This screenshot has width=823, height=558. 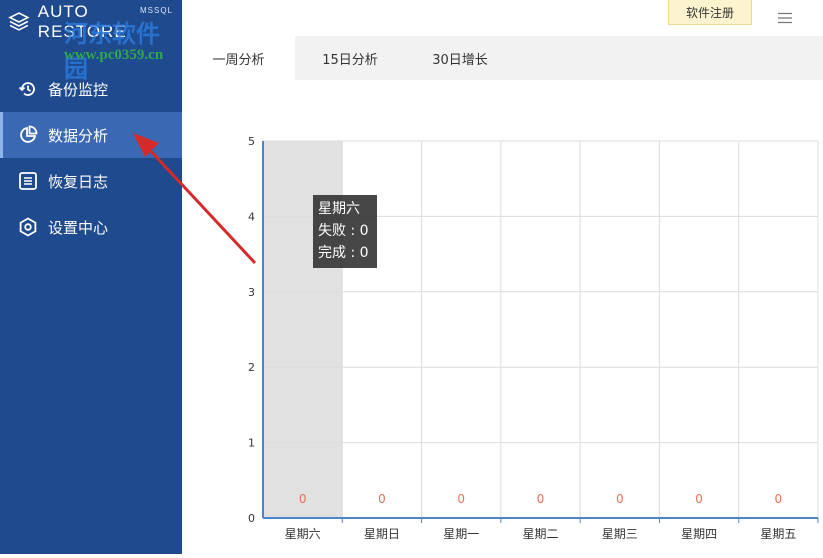 What do you see at coordinates (382, 534) in the screenshot?
I see `x-tick-label: 星期日` at bounding box center [382, 534].